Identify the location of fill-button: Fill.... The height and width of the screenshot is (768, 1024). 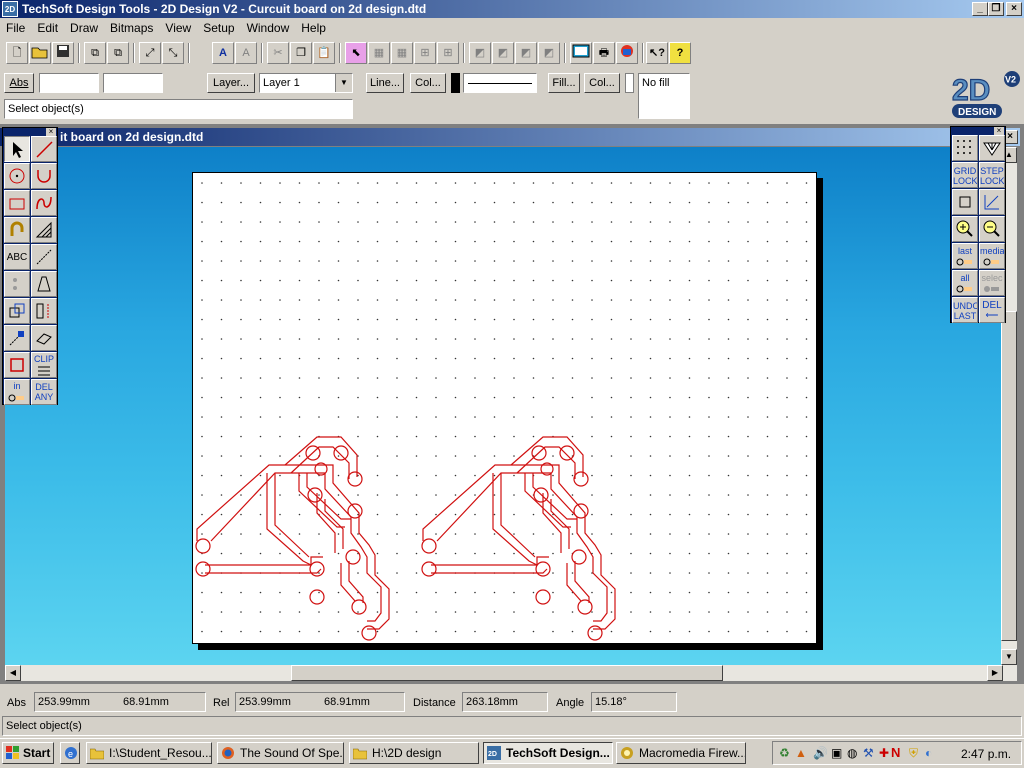
(564, 83).